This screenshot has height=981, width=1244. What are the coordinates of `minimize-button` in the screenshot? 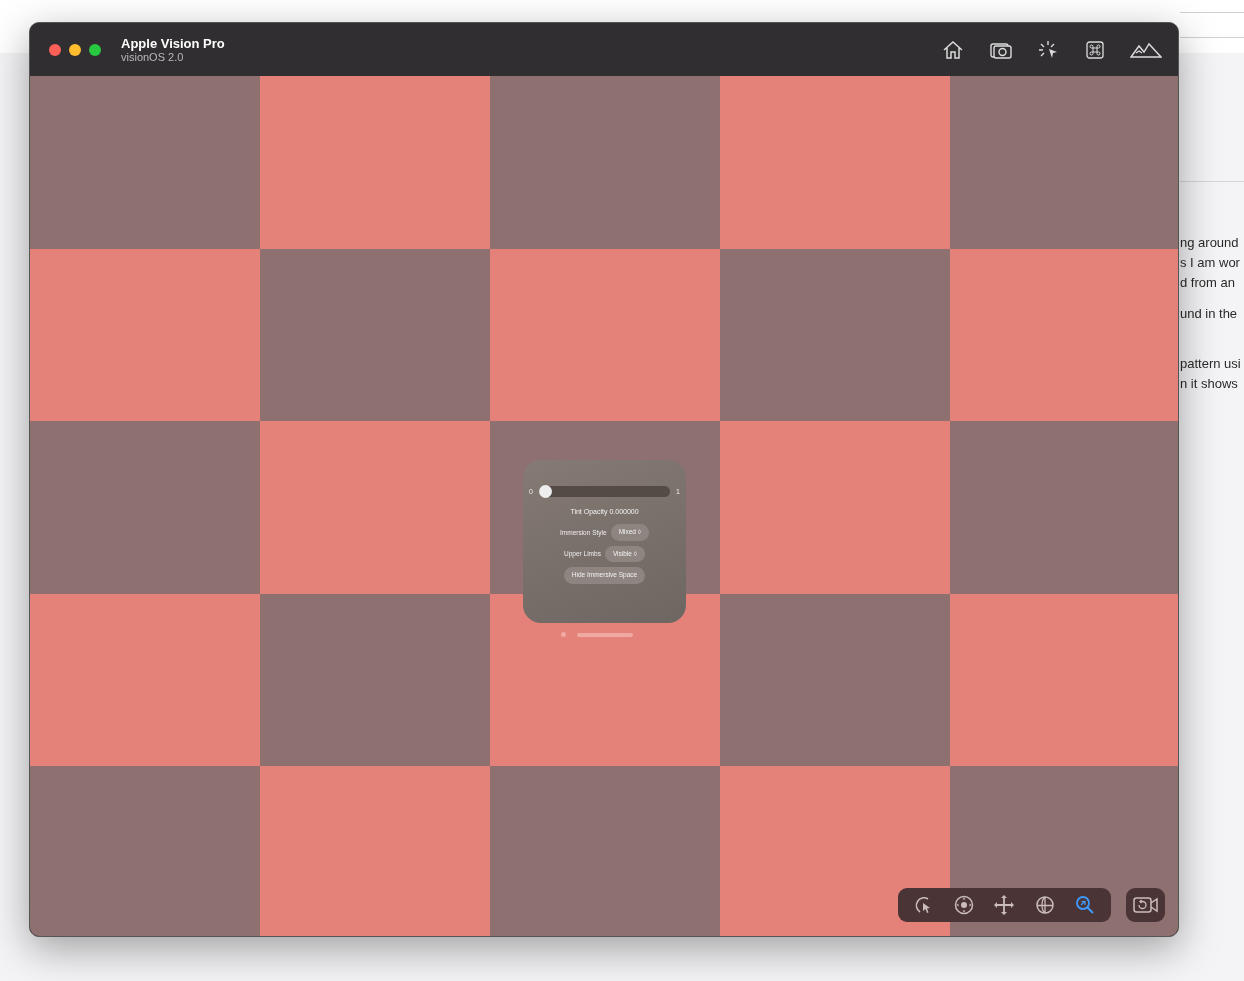 It's located at (75, 49).